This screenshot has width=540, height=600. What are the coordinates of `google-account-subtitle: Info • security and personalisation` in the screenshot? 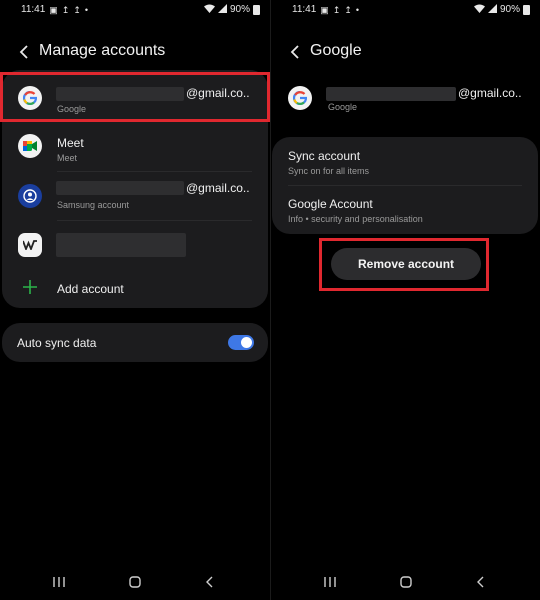 It's located at (355, 219).